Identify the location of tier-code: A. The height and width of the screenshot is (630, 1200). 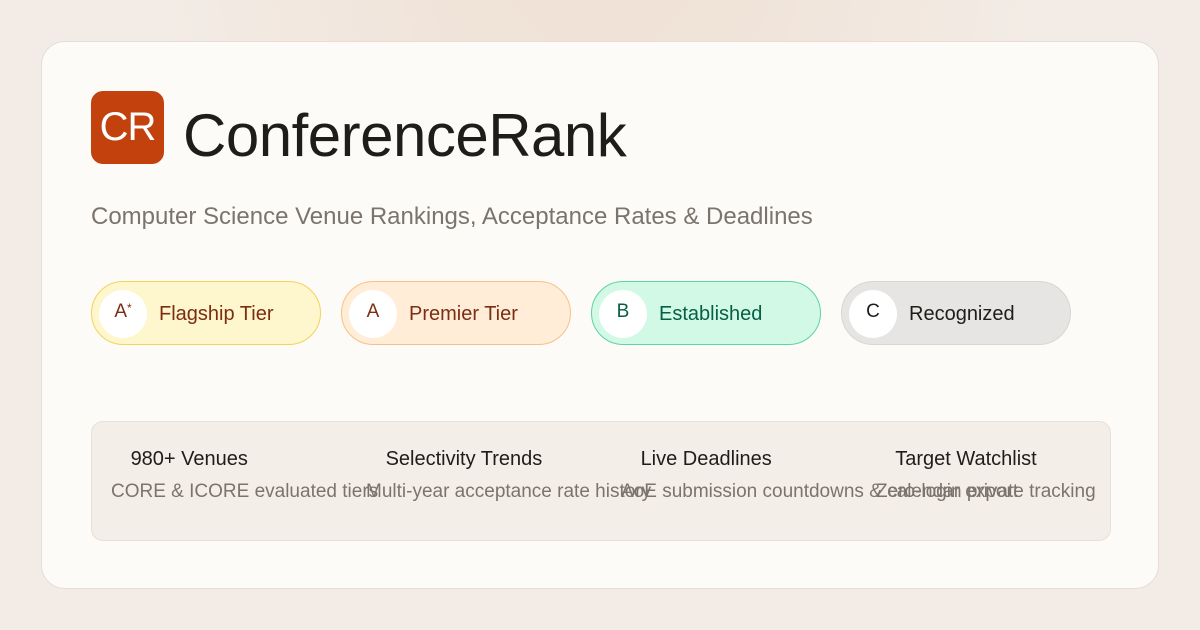
(373, 314).